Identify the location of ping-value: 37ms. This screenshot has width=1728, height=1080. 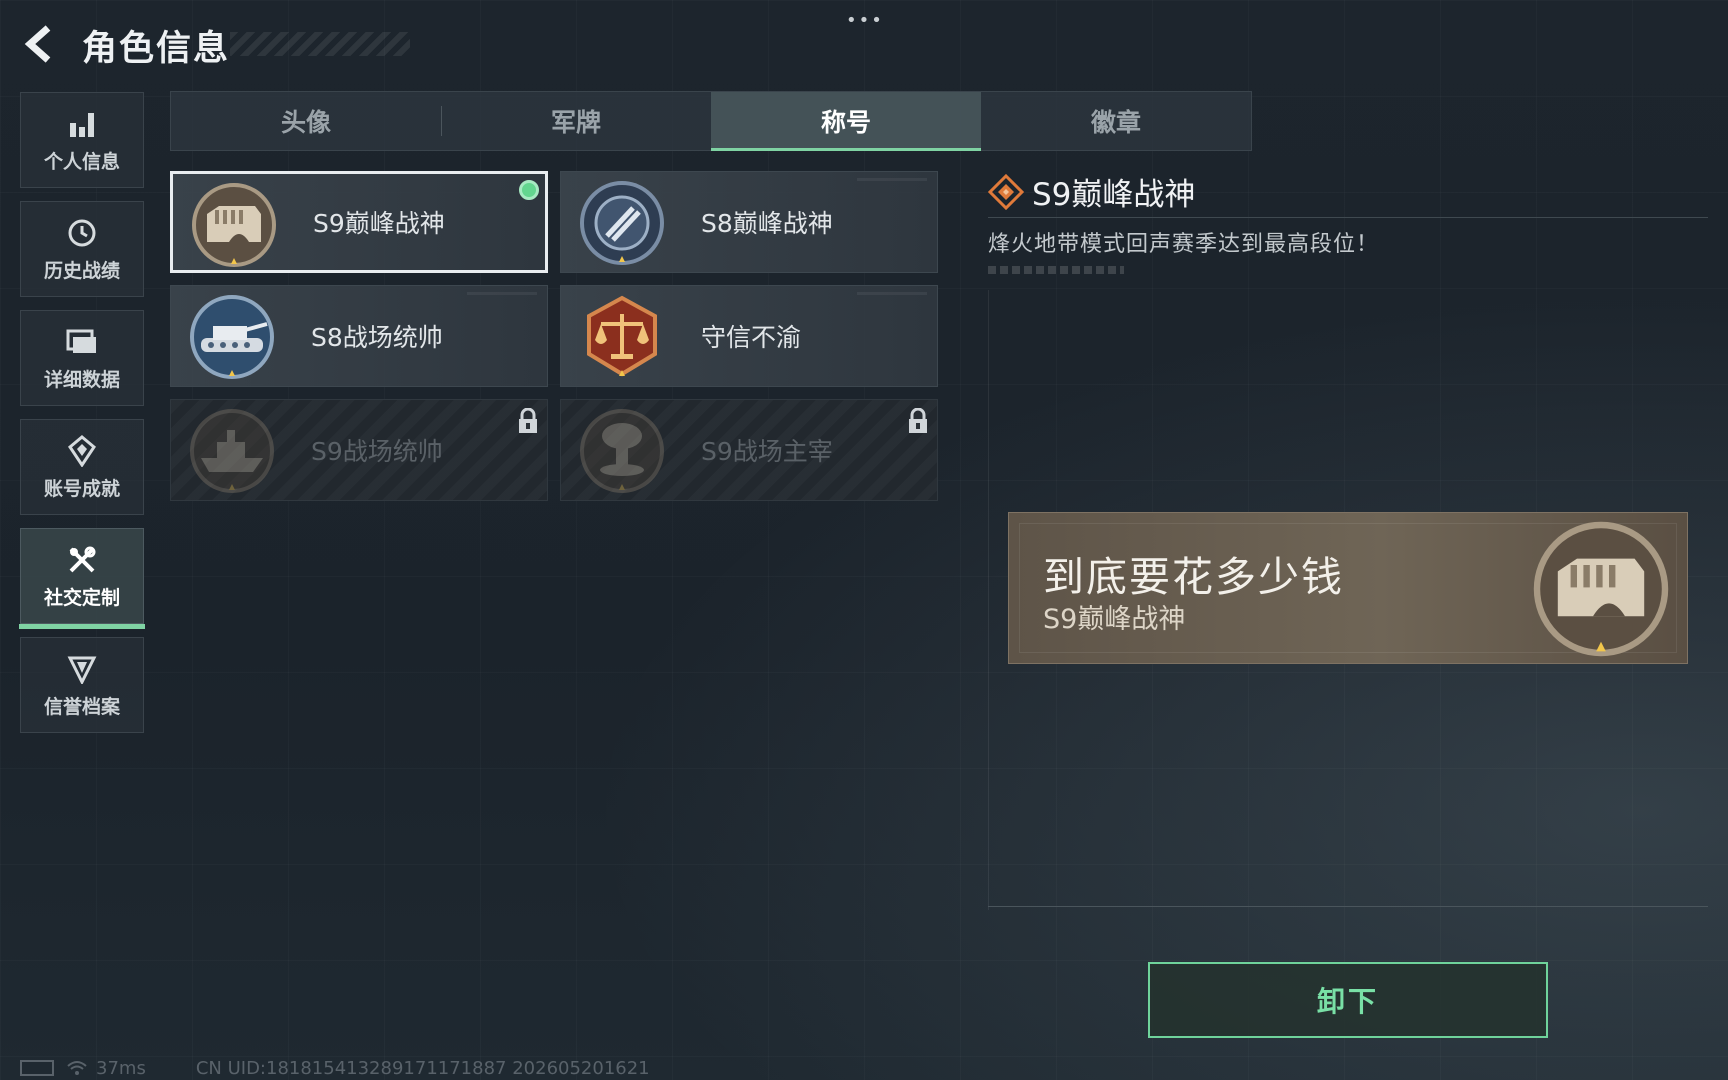
(121, 1068).